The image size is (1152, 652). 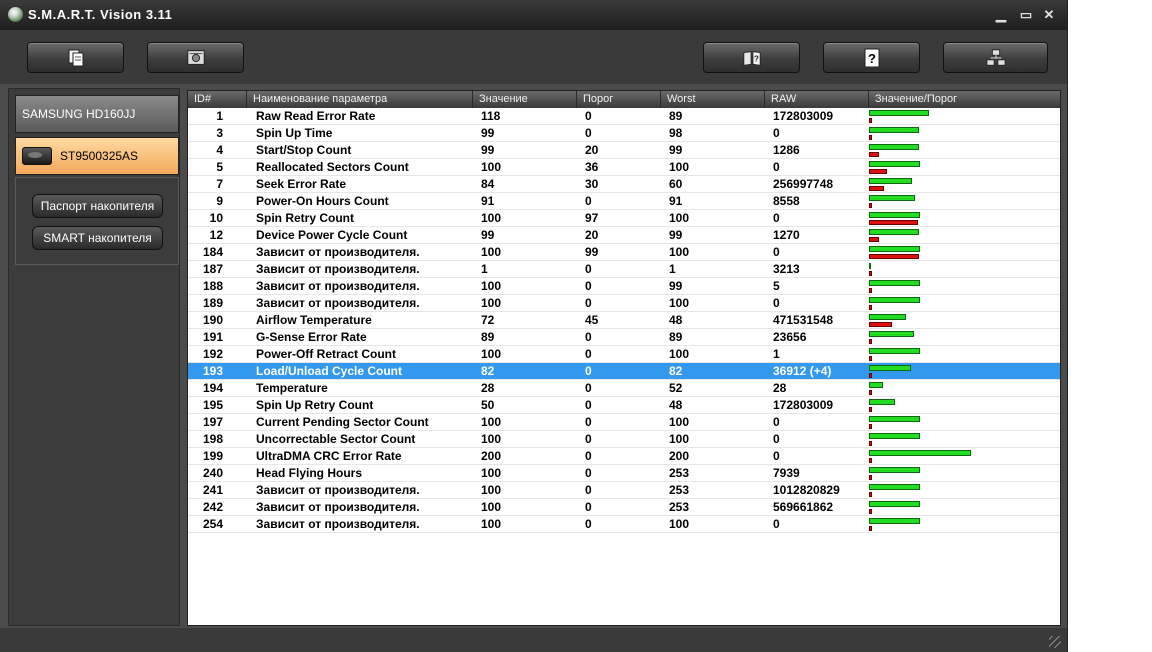 I want to click on cell-name: Head Flying Hours, so click(x=309, y=473).